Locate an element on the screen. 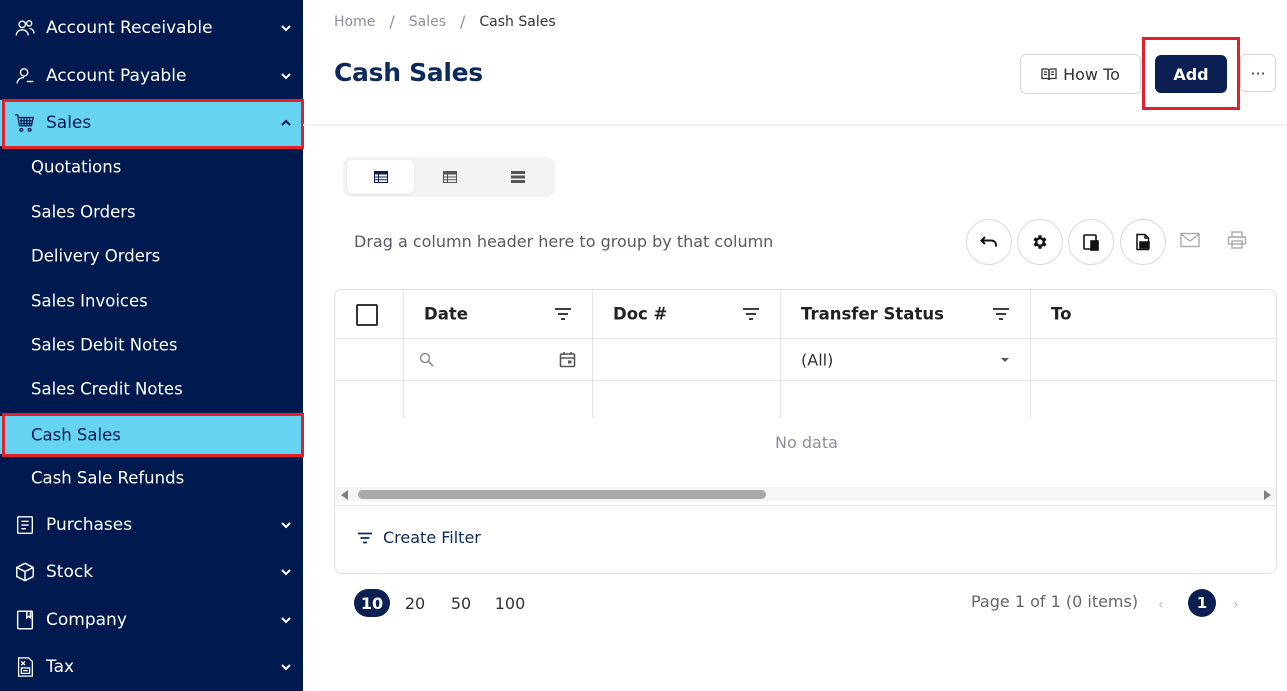 The width and height of the screenshot is (1287, 691). sidebar-item-label: Sales is located at coordinates (69, 123).